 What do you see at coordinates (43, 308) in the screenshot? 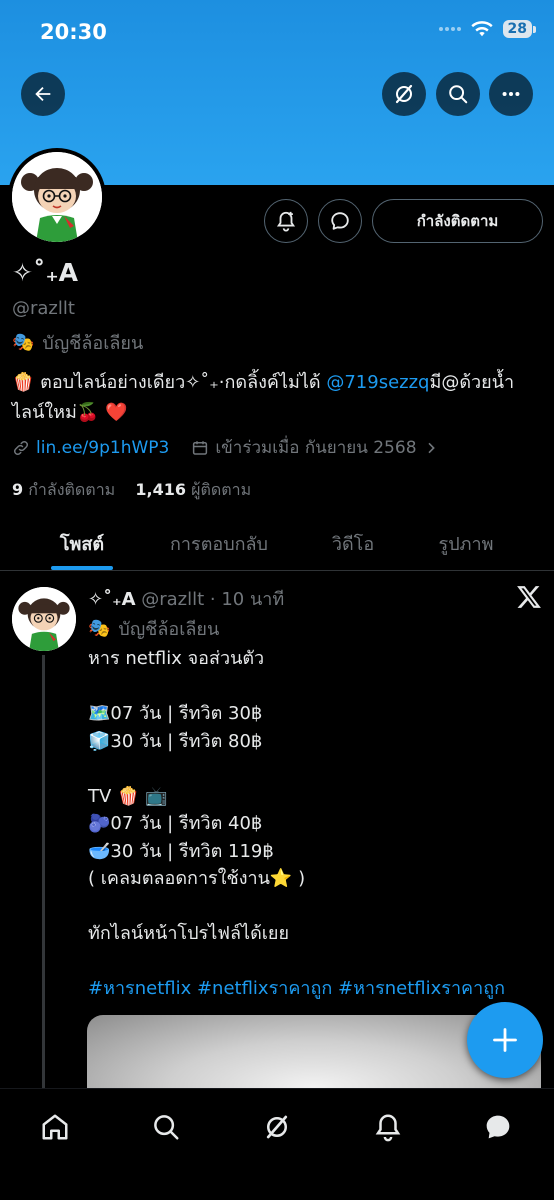
I see `profile-handle: @razllt` at bounding box center [43, 308].